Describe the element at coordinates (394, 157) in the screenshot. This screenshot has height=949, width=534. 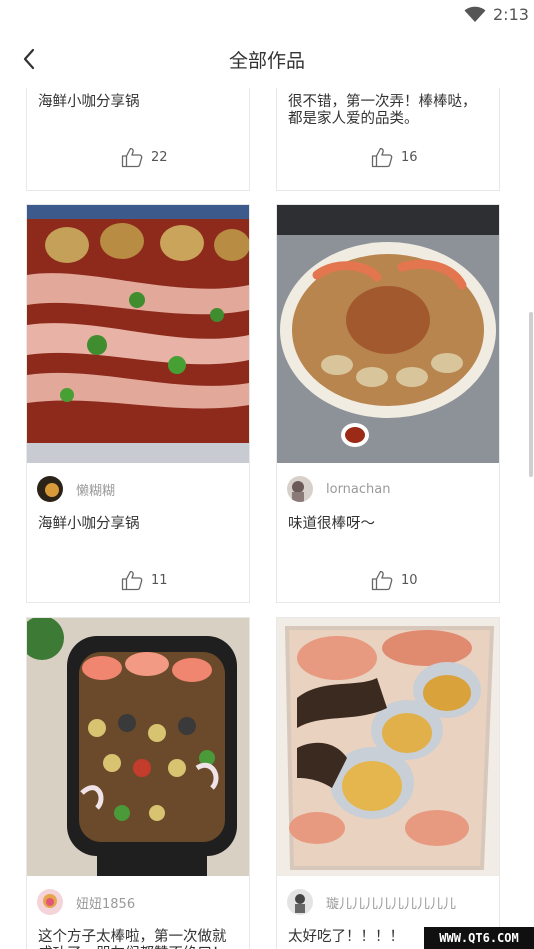
I see `like-button: 16` at that location.